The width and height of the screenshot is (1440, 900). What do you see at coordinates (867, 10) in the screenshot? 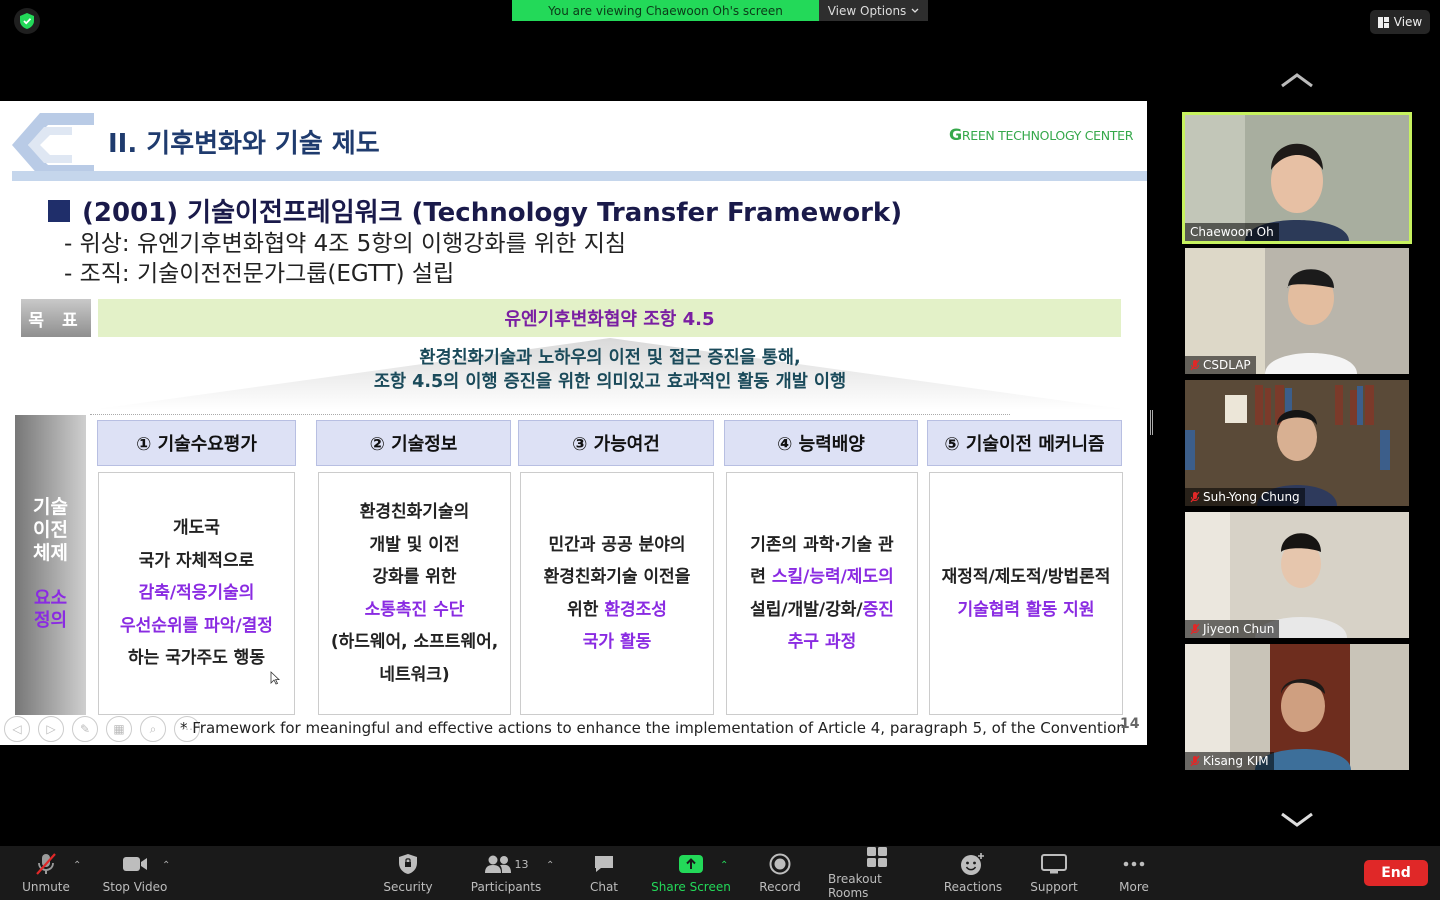
I see `view-options-label: View Options` at bounding box center [867, 10].